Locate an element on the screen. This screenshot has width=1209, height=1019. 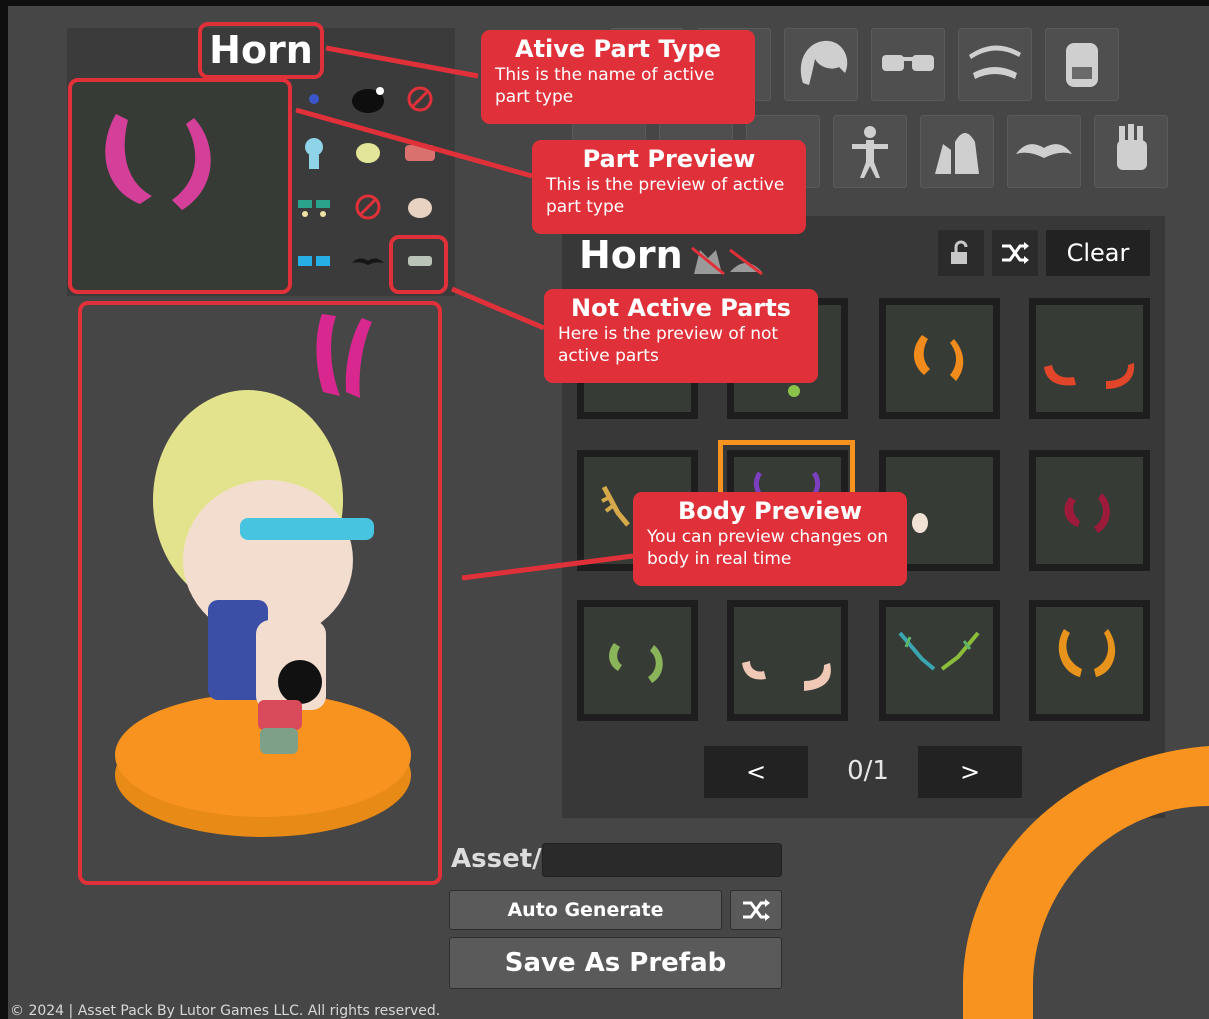
callout-body: Here is the preview of not active parts is located at coordinates (668, 345).